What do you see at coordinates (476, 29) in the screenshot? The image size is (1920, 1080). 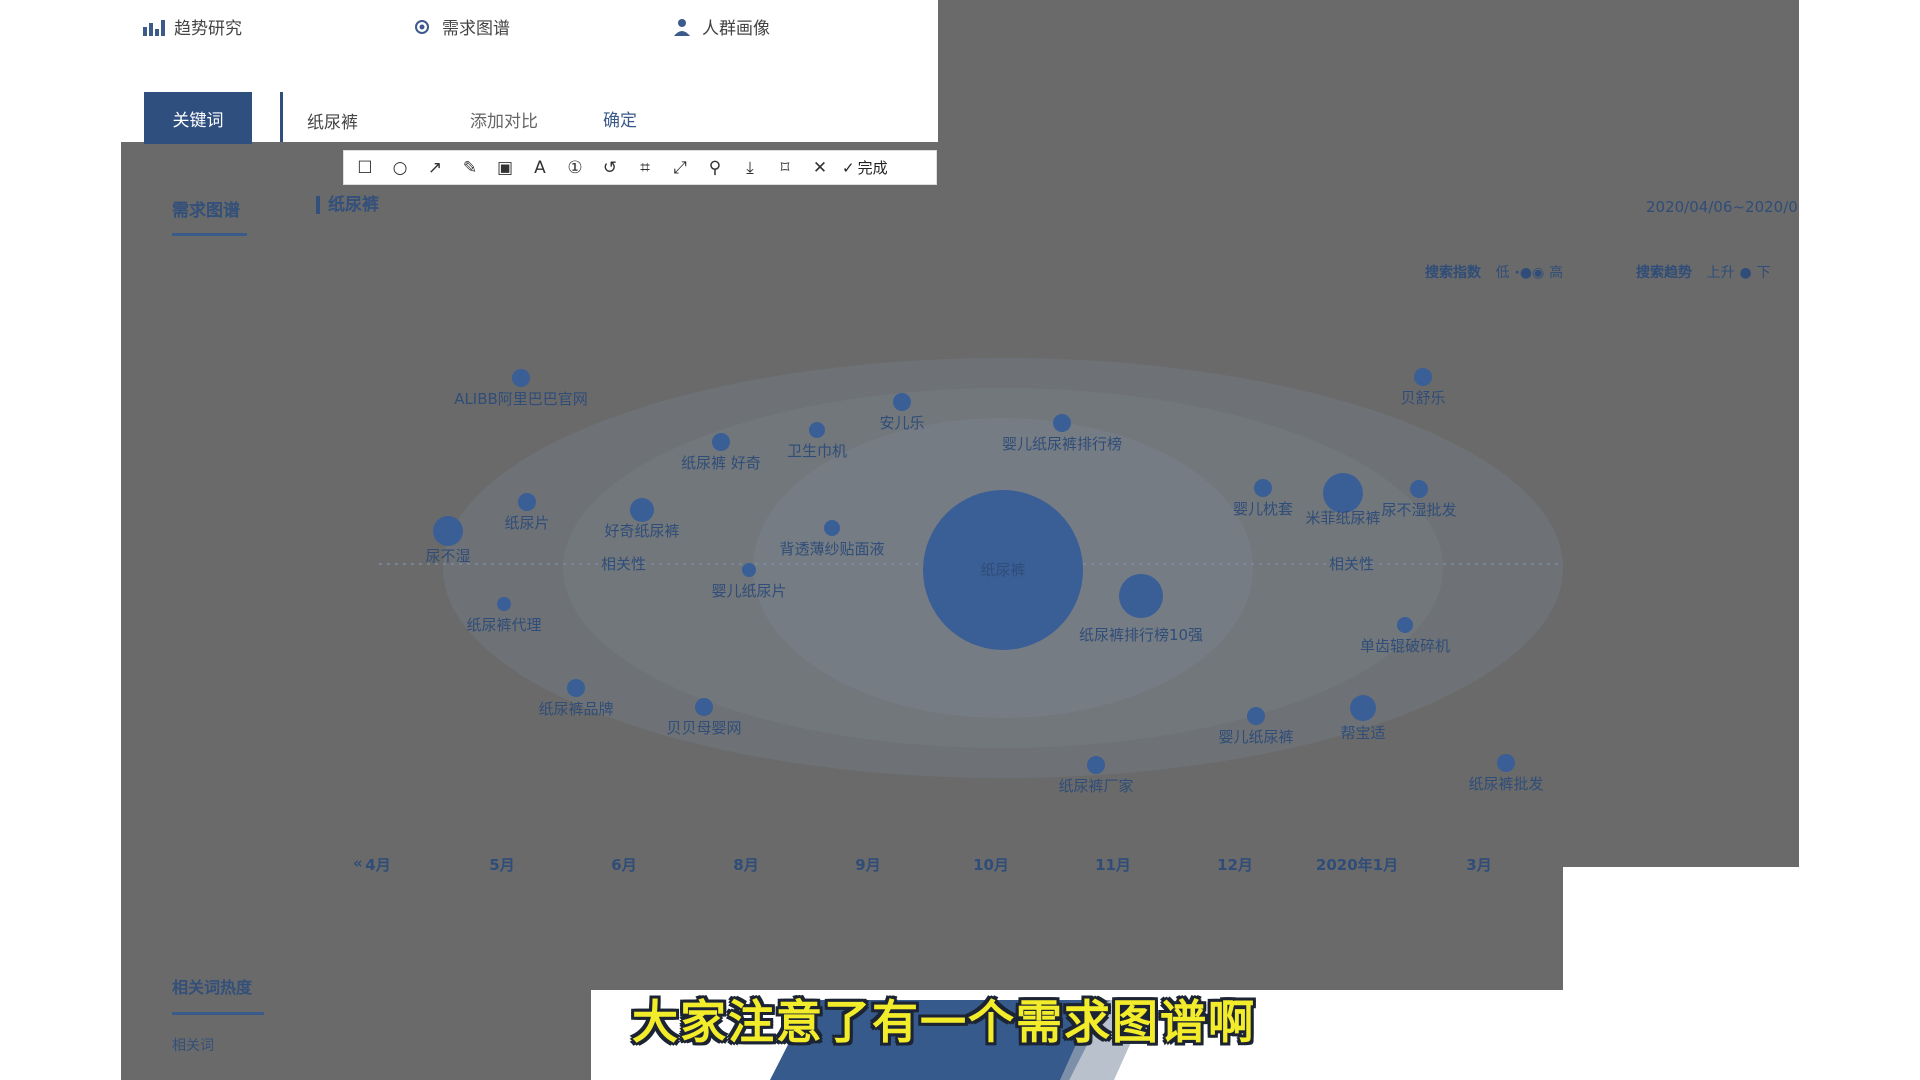 I see `nav-label: 需求图谱` at bounding box center [476, 29].